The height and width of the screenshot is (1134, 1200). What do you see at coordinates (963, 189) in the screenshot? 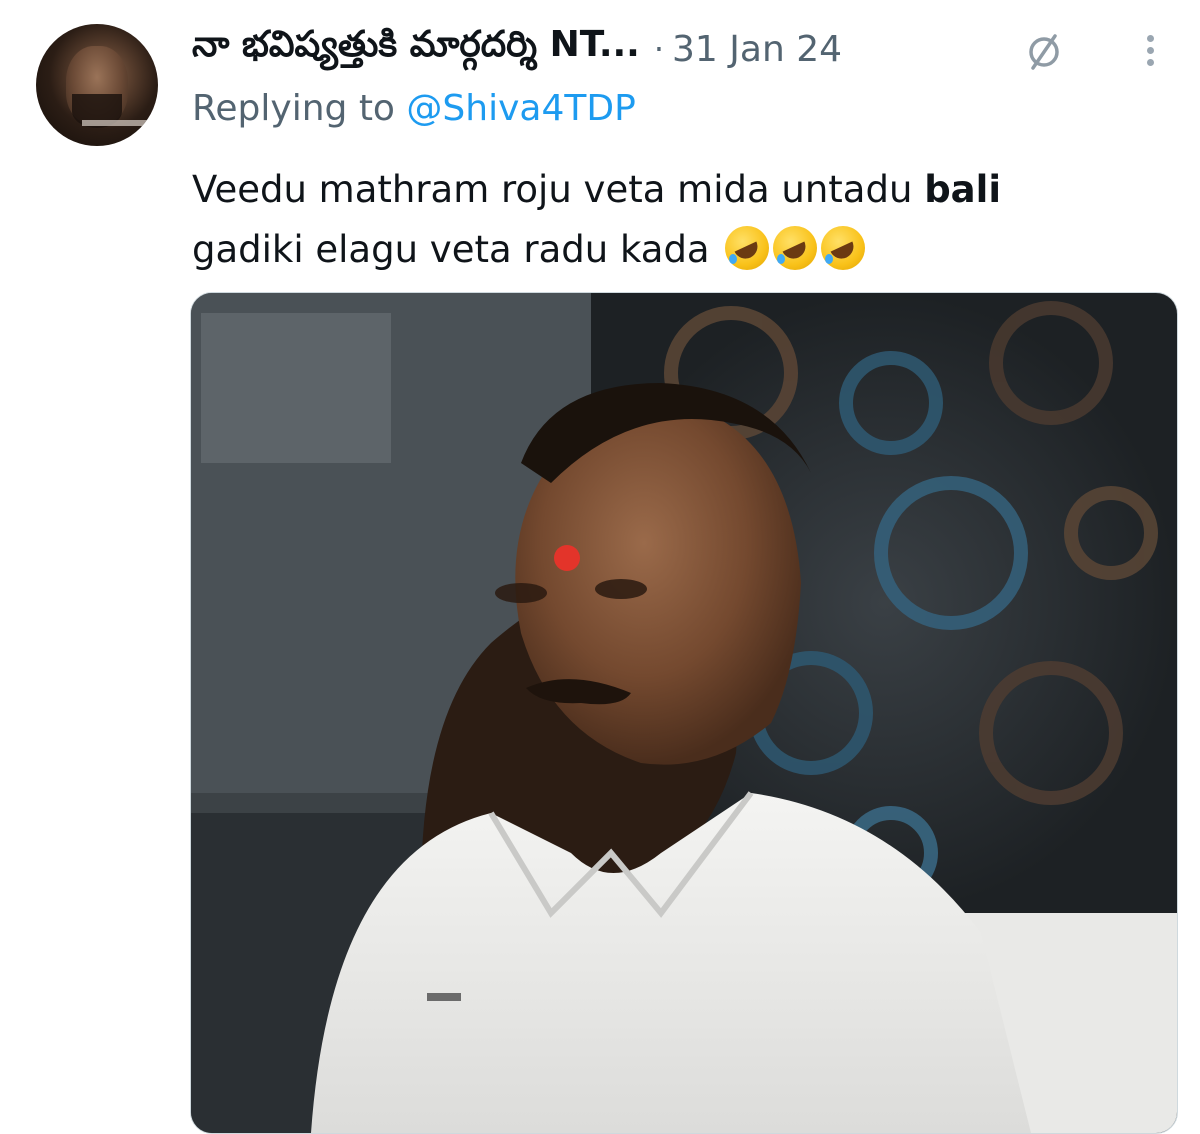
I see `tweet-text-bold: bali` at bounding box center [963, 189].